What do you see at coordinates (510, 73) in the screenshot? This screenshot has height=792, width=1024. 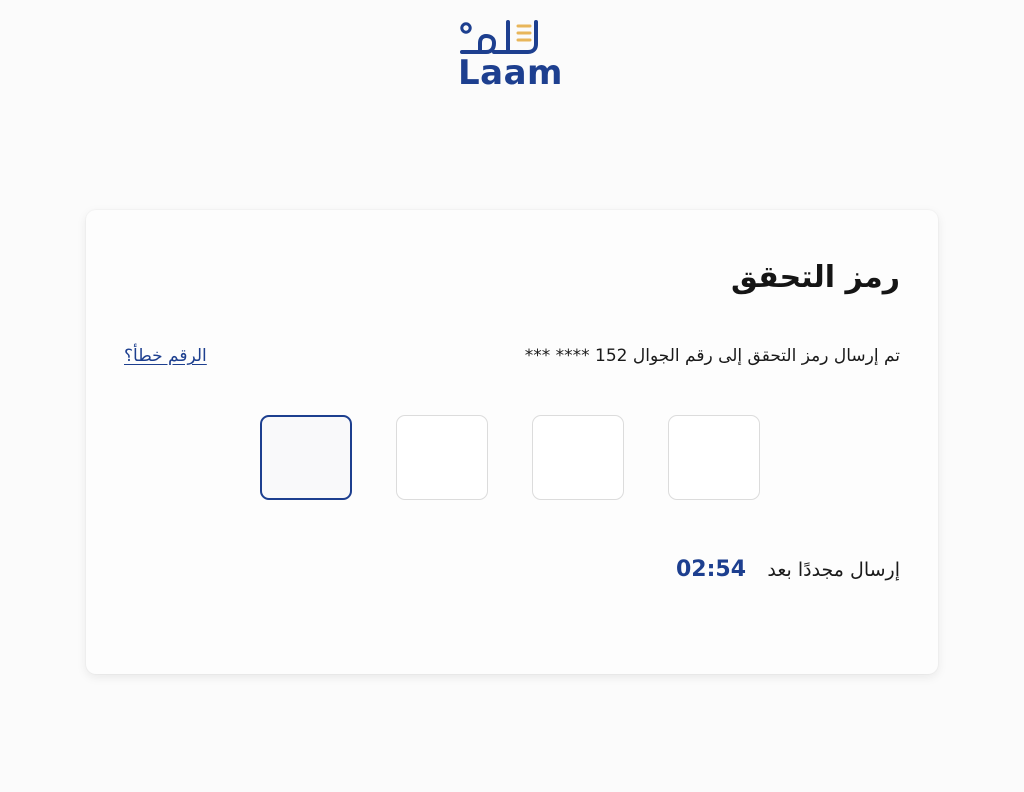 I see `logo-wordmark: Laam` at bounding box center [510, 73].